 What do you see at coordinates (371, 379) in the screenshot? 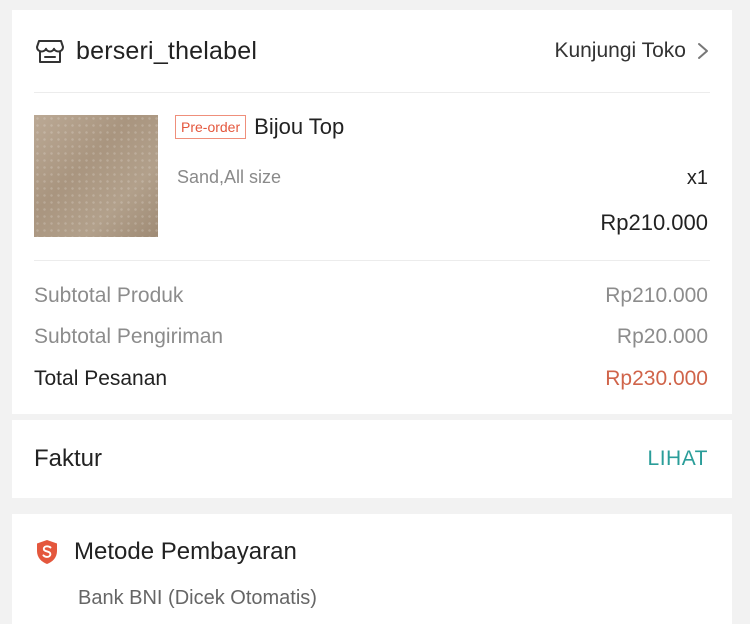
I see `order-total-row: Total Pesanan Rp230.000` at bounding box center [371, 379].